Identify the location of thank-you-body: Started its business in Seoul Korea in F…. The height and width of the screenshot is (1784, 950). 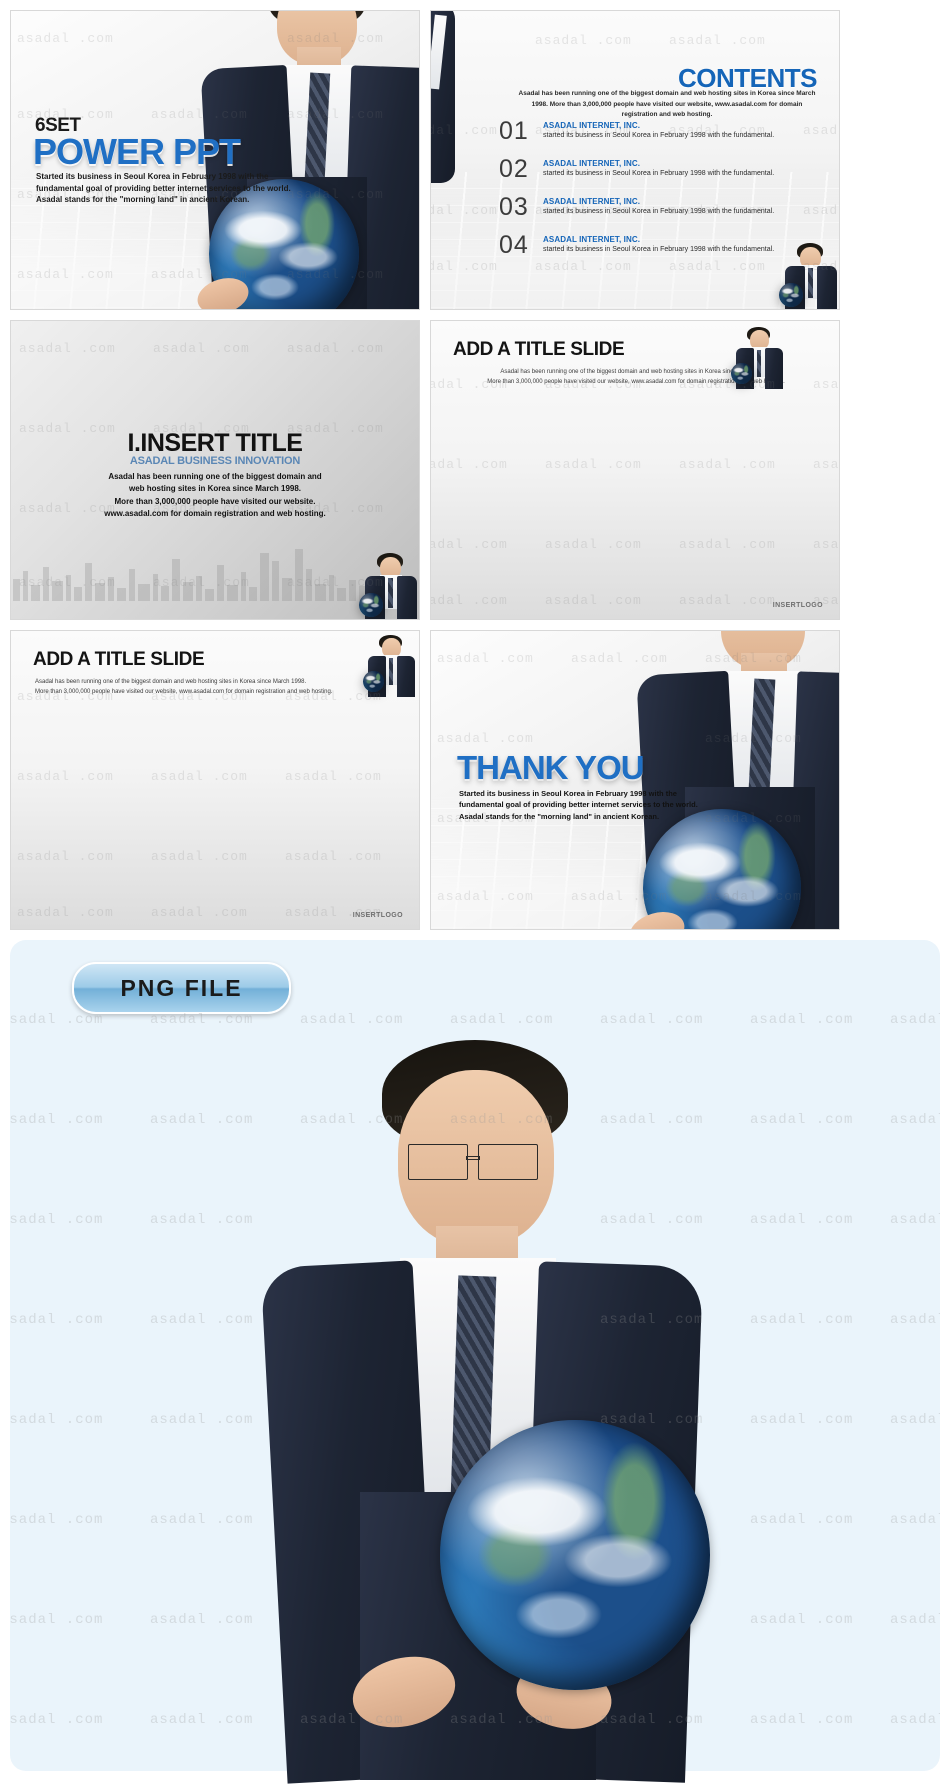
(578, 805).